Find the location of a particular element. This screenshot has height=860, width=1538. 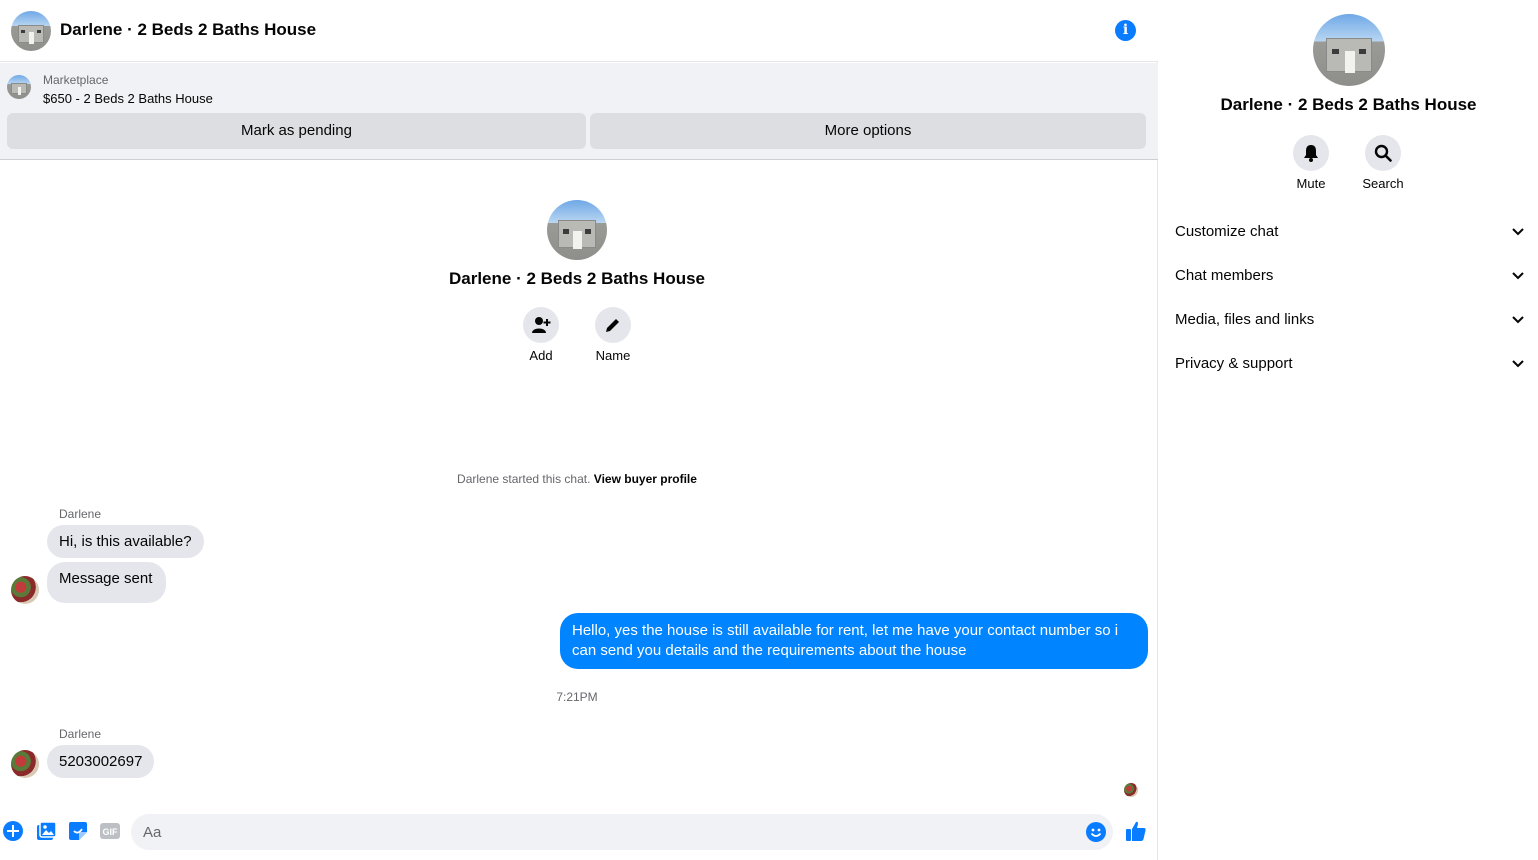

search-icon is located at coordinates (1383, 153).